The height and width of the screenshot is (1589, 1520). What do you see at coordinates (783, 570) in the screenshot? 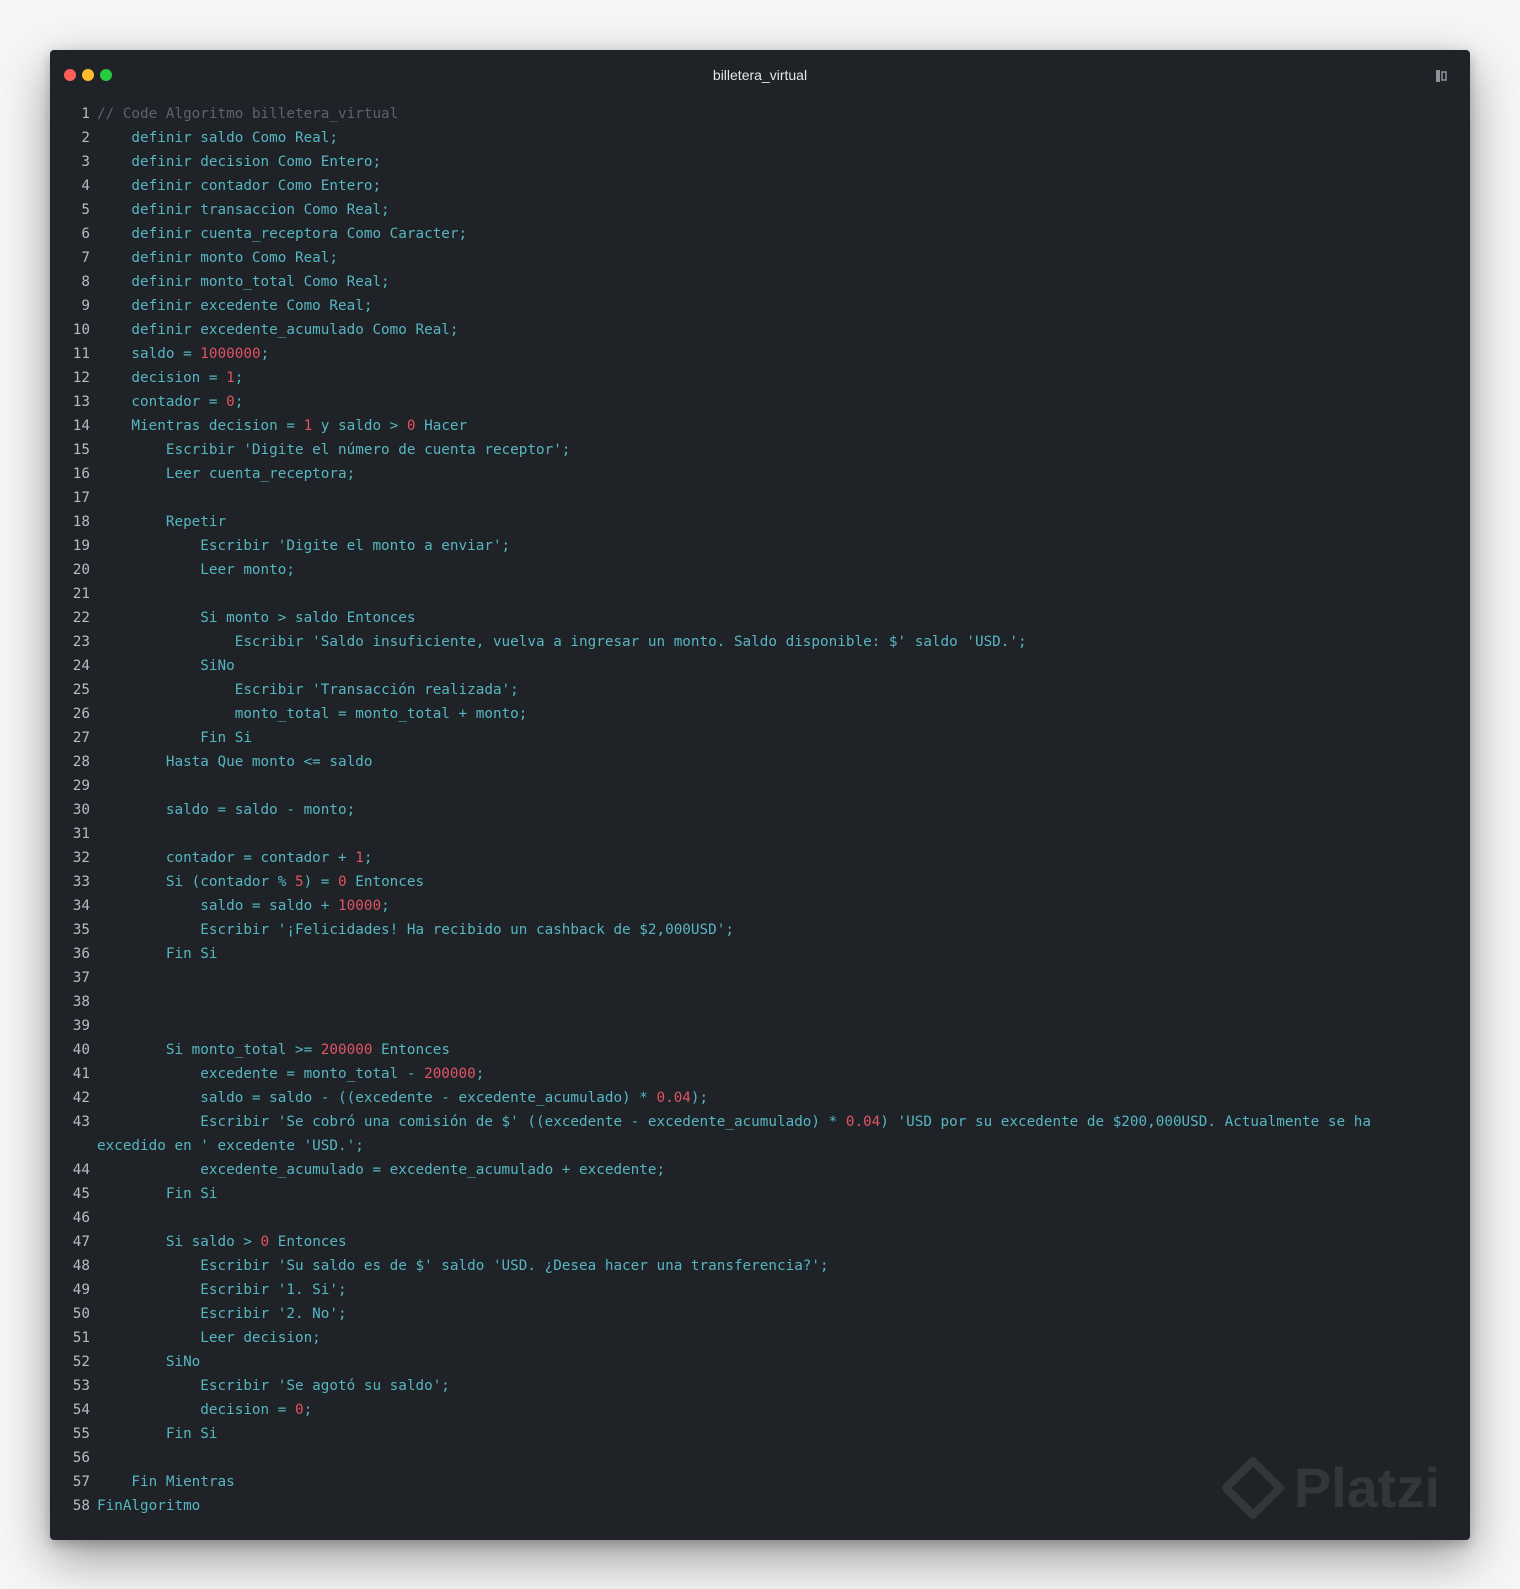
I see `line-text: Leer monto;` at bounding box center [783, 570].